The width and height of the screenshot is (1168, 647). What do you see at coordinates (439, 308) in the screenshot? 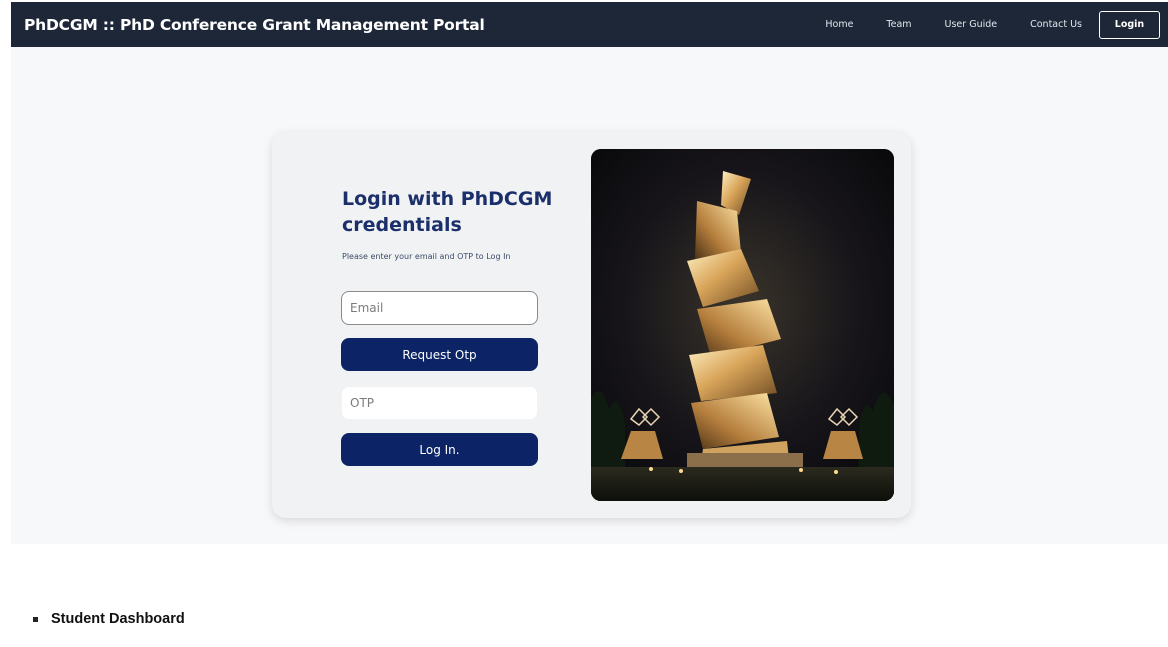
I see `email-input` at bounding box center [439, 308].